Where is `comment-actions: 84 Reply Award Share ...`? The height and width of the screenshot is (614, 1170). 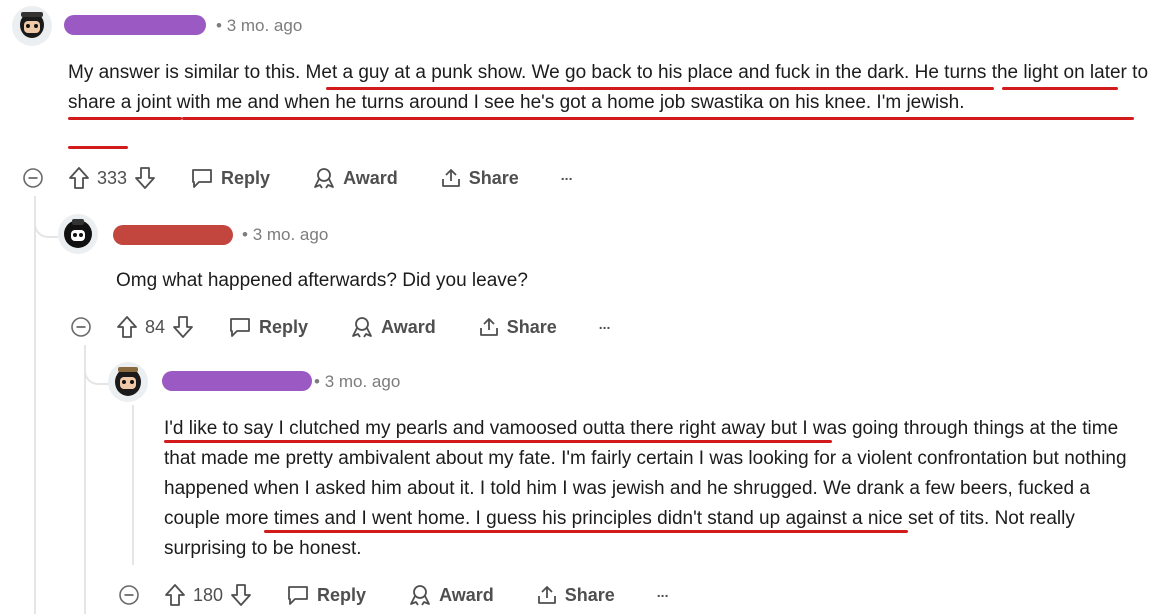
comment-actions: 84 Reply Award Share ... is located at coordinates (361, 327).